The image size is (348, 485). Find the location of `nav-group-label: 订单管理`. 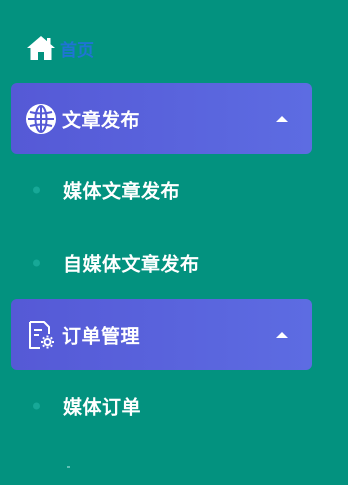

nav-group-label: 订单管理 is located at coordinates (101, 336).